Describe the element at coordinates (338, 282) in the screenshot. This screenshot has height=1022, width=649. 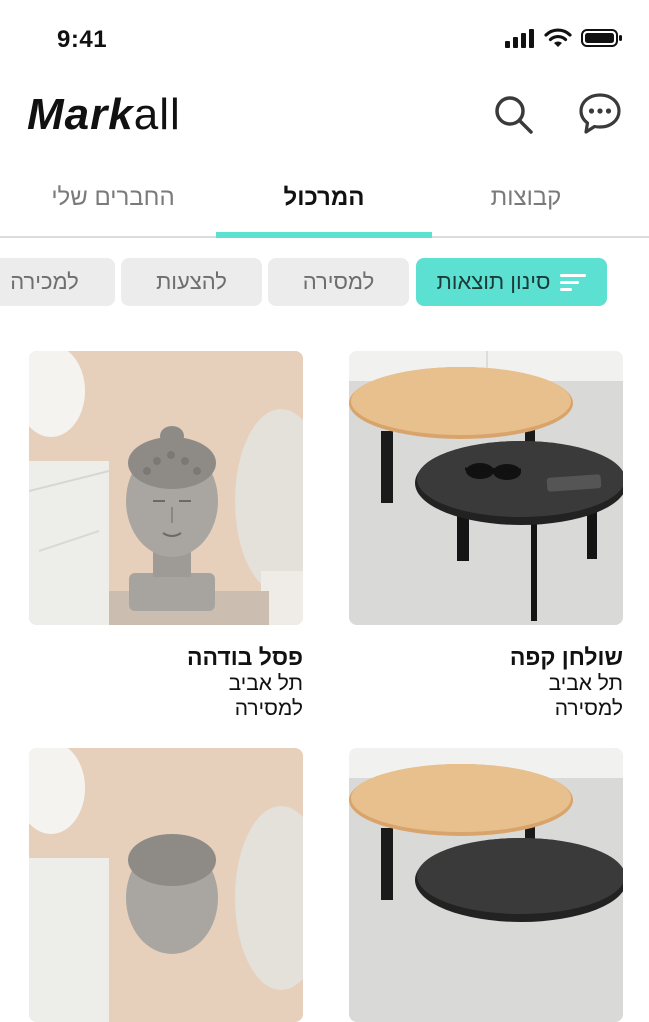
I see `chip-giveaway: למסירה` at that location.